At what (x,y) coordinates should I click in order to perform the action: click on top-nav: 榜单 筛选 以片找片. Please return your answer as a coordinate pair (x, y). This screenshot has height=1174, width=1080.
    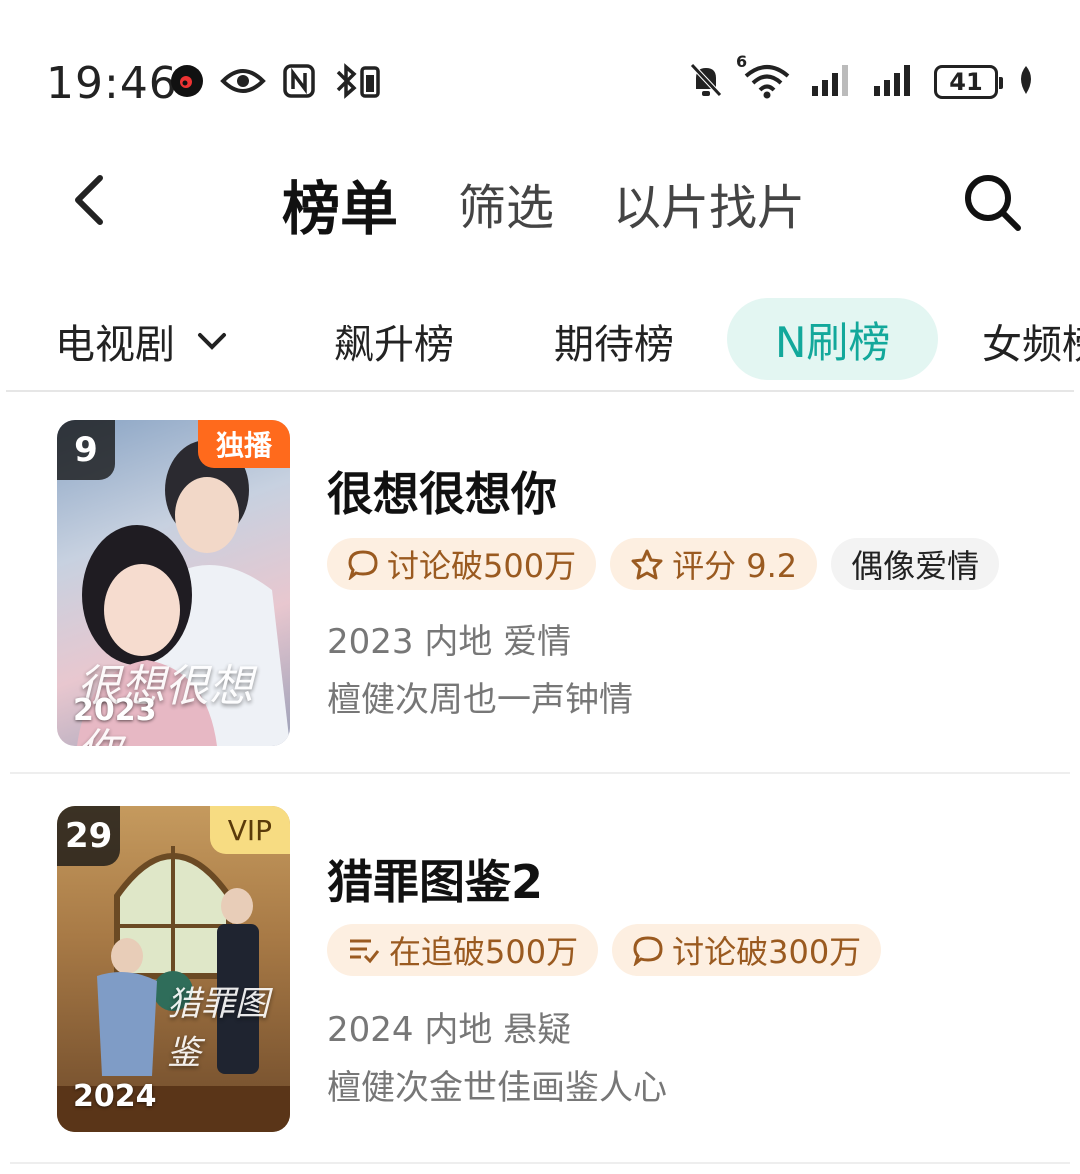
    Looking at the image, I should click on (540, 200).